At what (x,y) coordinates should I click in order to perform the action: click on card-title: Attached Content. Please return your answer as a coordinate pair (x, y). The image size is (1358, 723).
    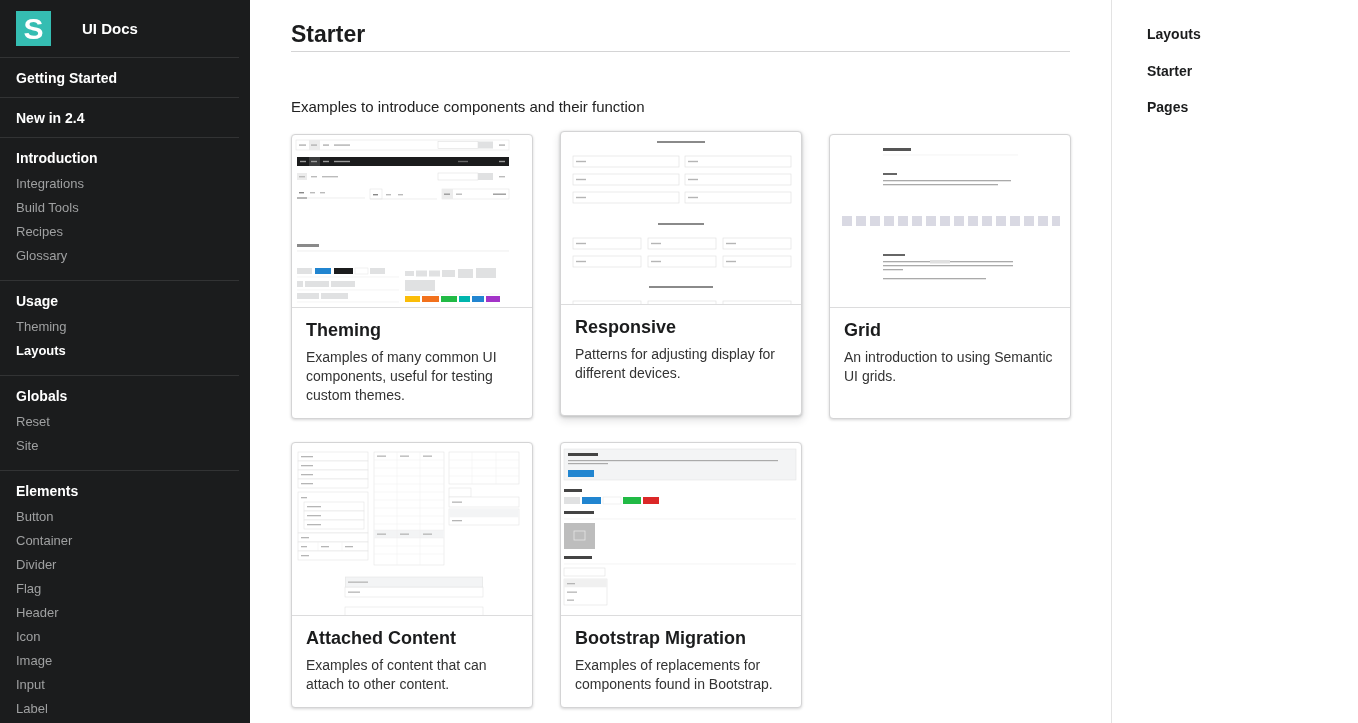
    Looking at the image, I should click on (381, 638).